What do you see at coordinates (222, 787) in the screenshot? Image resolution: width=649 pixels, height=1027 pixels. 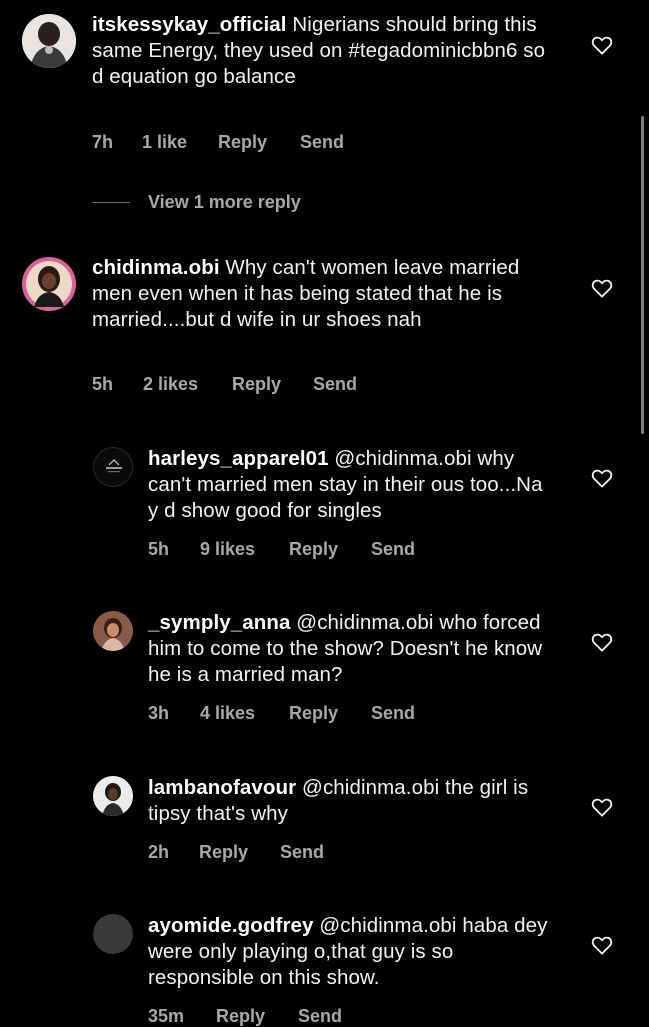 I see `comment-username: lambanofavour` at bounding box center [222, 787].